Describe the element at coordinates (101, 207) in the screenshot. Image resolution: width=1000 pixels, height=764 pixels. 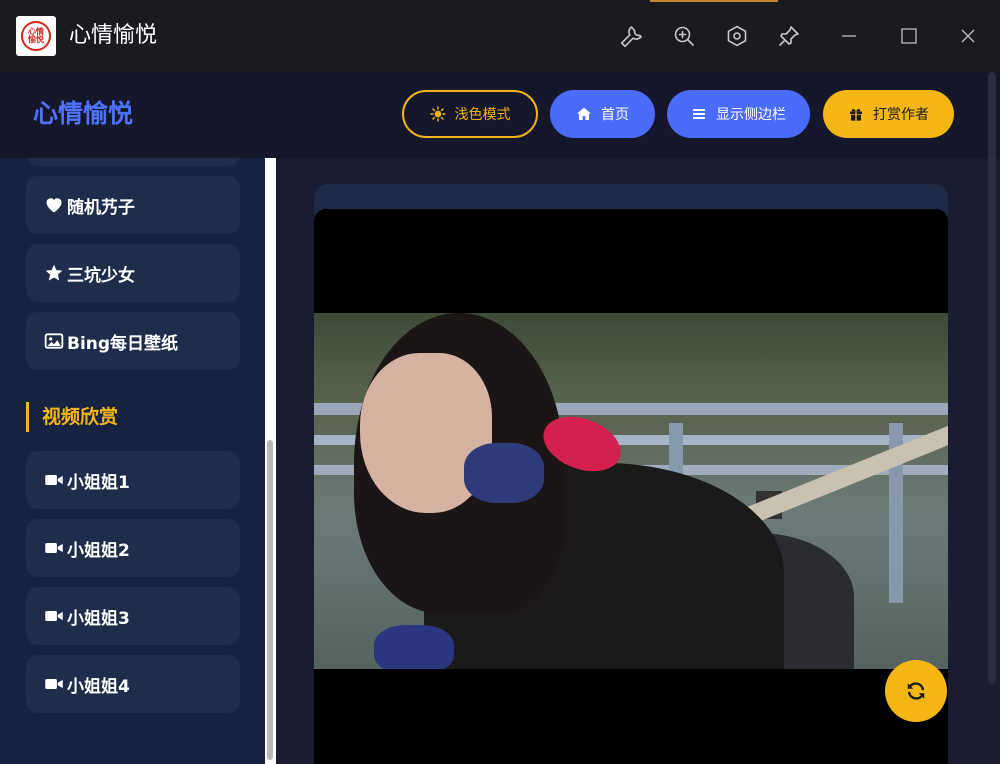
I see `sidebar-item-label: 随机艿子` at that location.